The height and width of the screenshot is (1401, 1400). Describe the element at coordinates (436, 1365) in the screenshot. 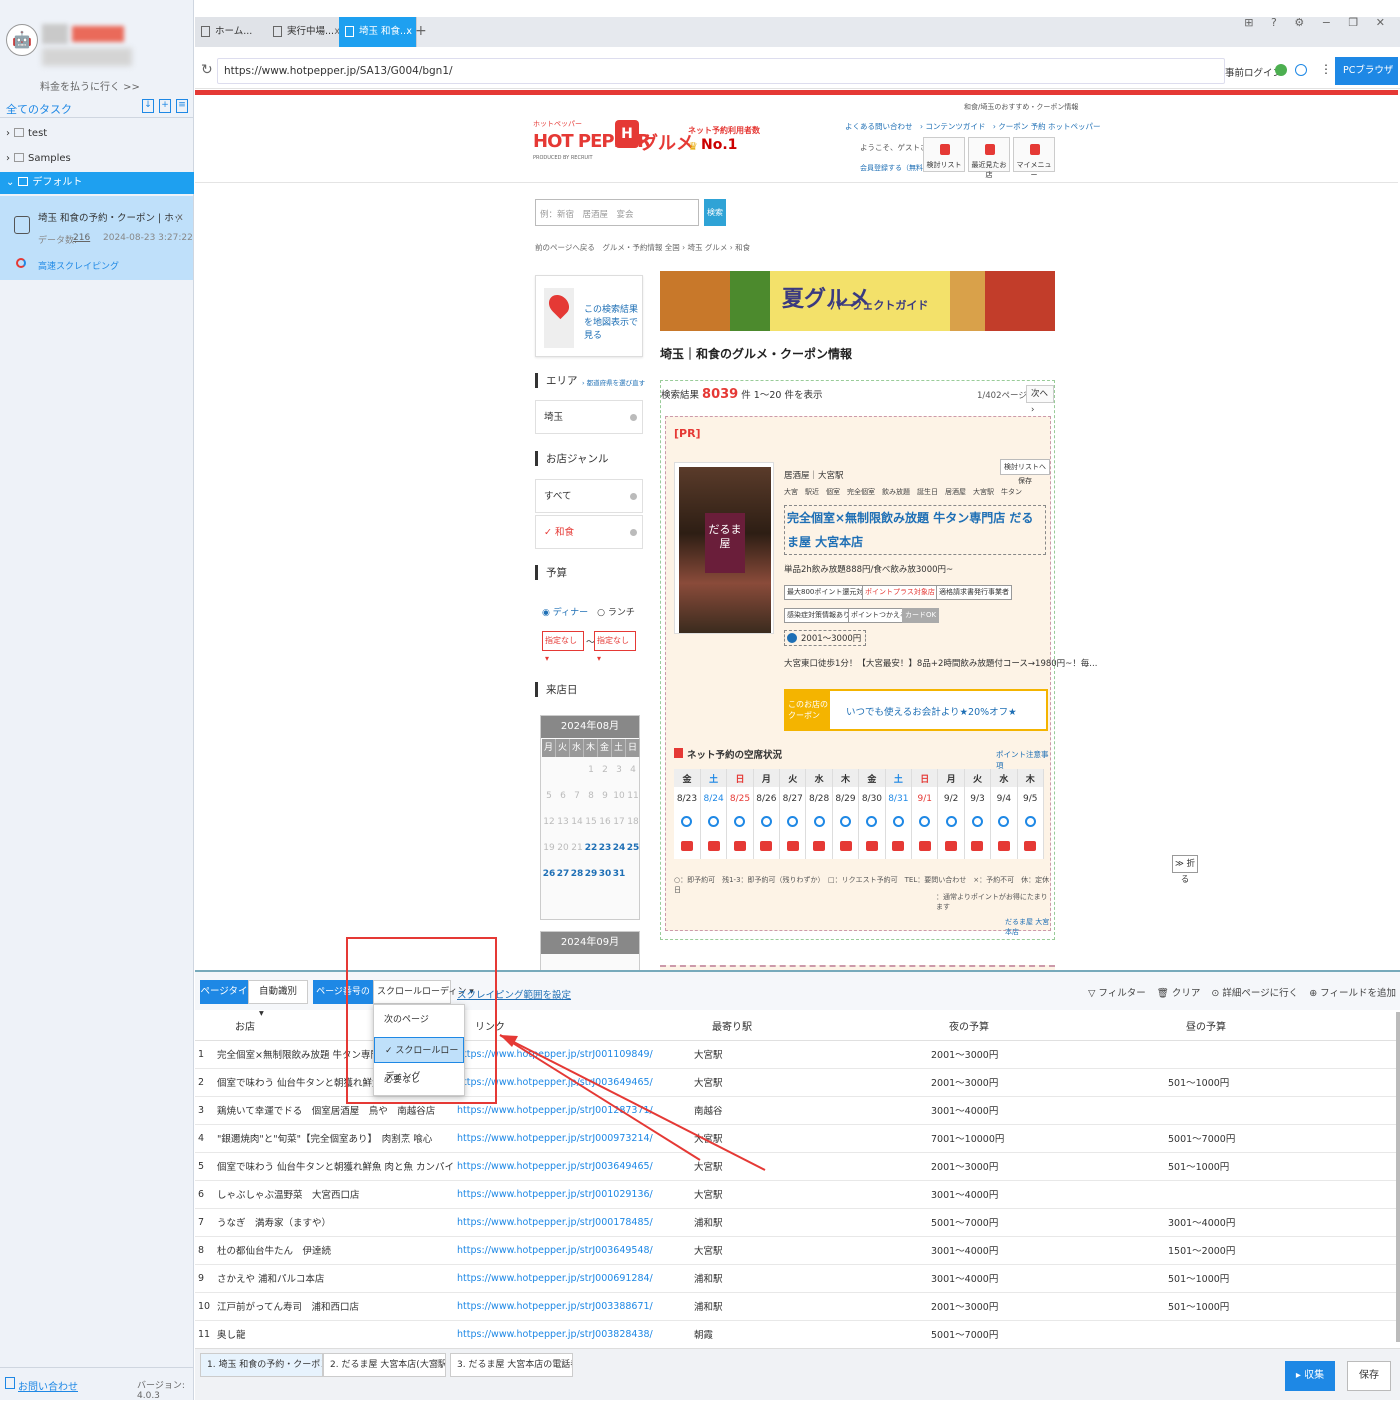

I see `close-icon: ⓧ` at that location.